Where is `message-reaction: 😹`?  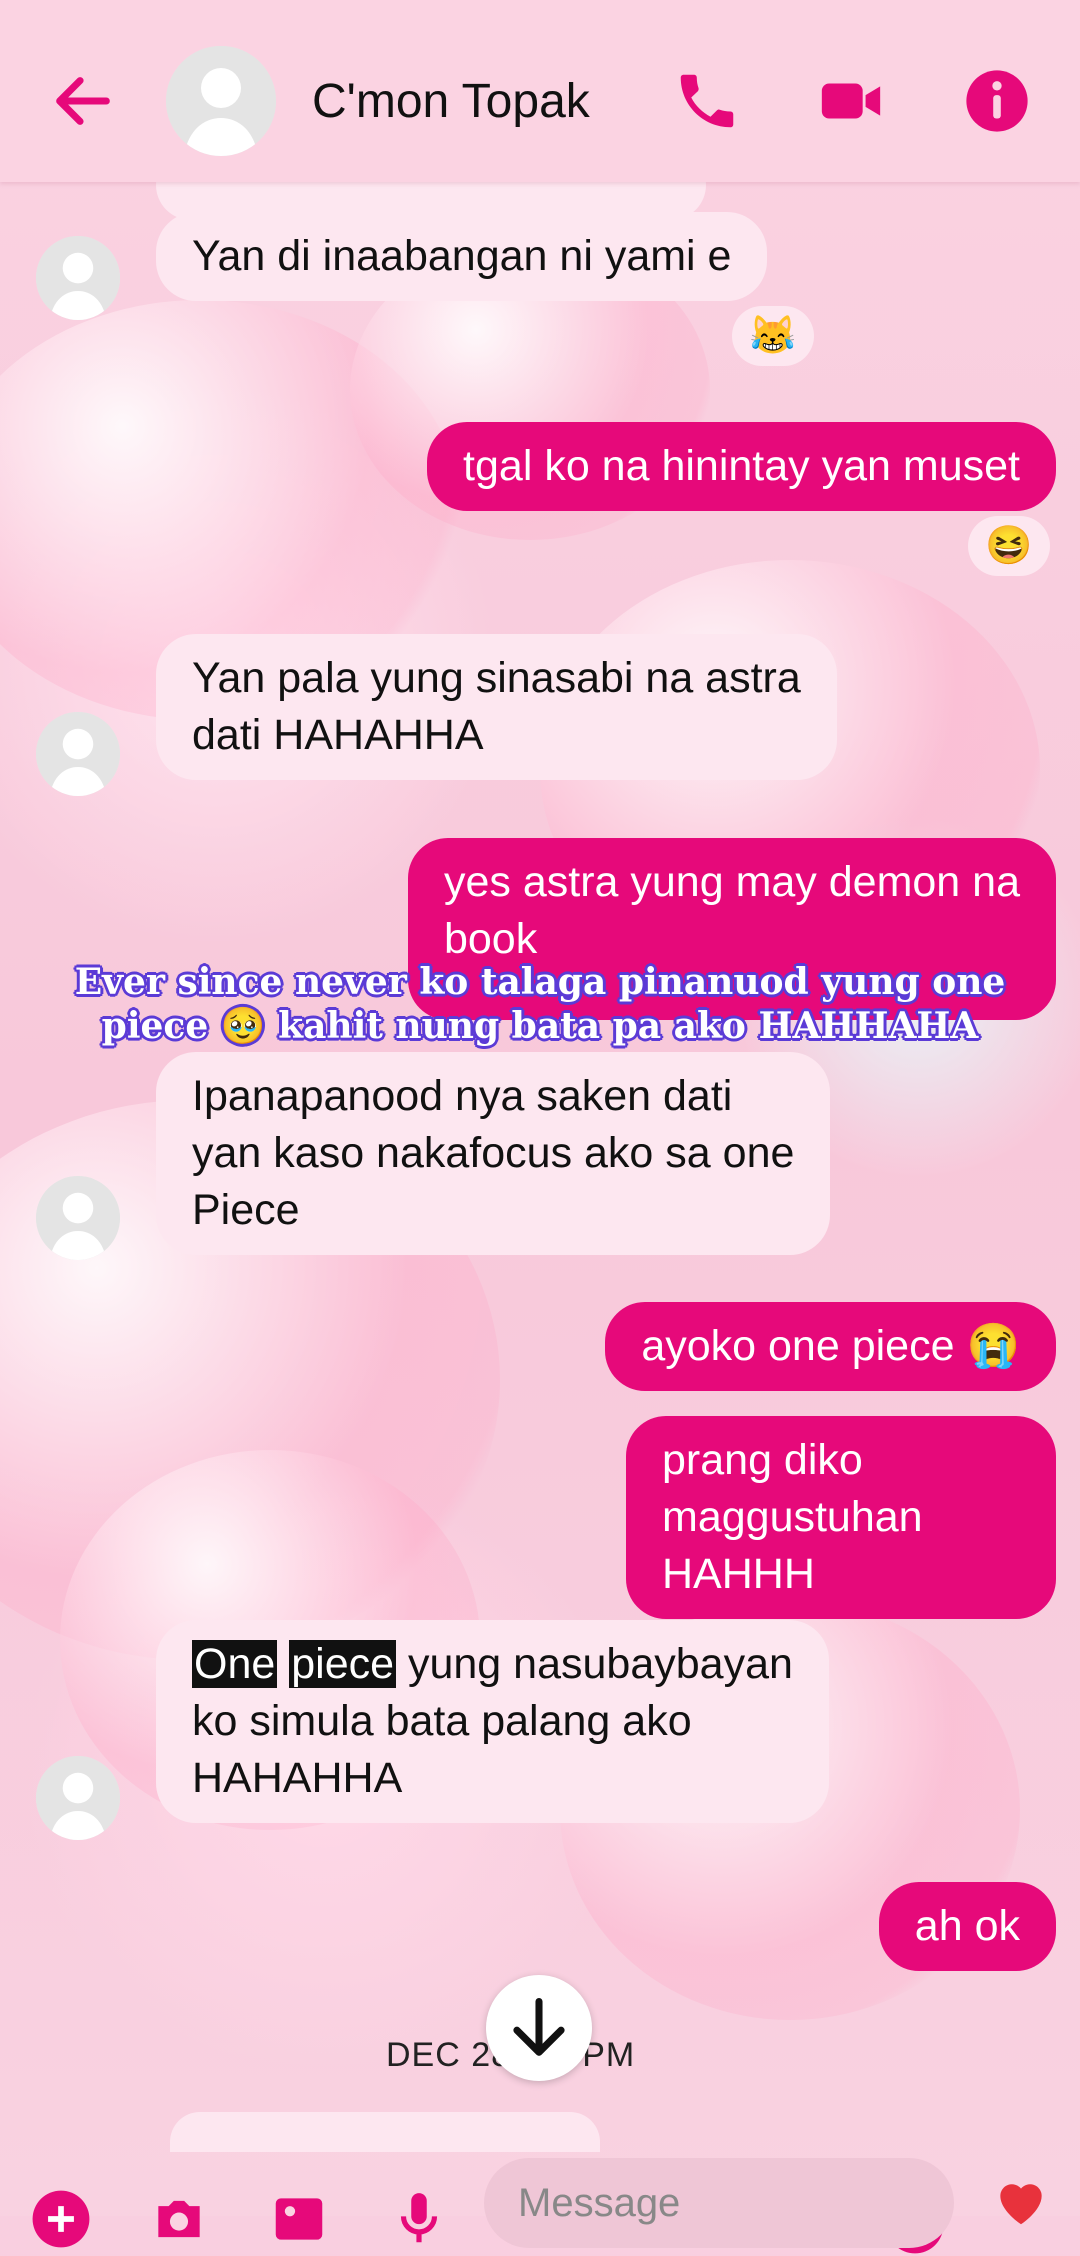
message-reaction: 😹 is located at coordinates (773, 336).